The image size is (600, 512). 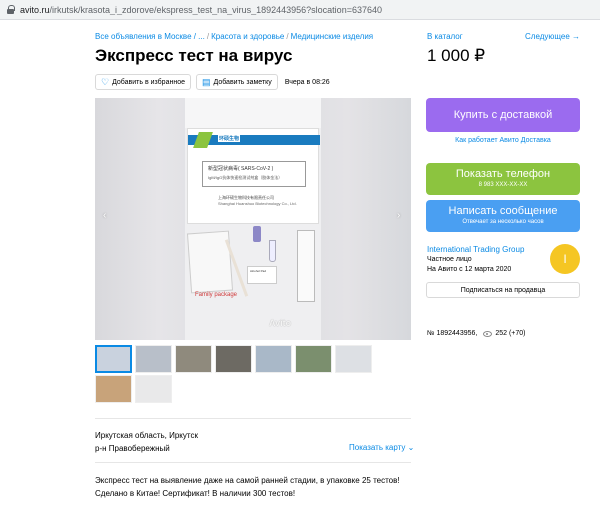 I want to click on subscribe-seller-button: Подписаться на продавца, so click(x=503, y=290).